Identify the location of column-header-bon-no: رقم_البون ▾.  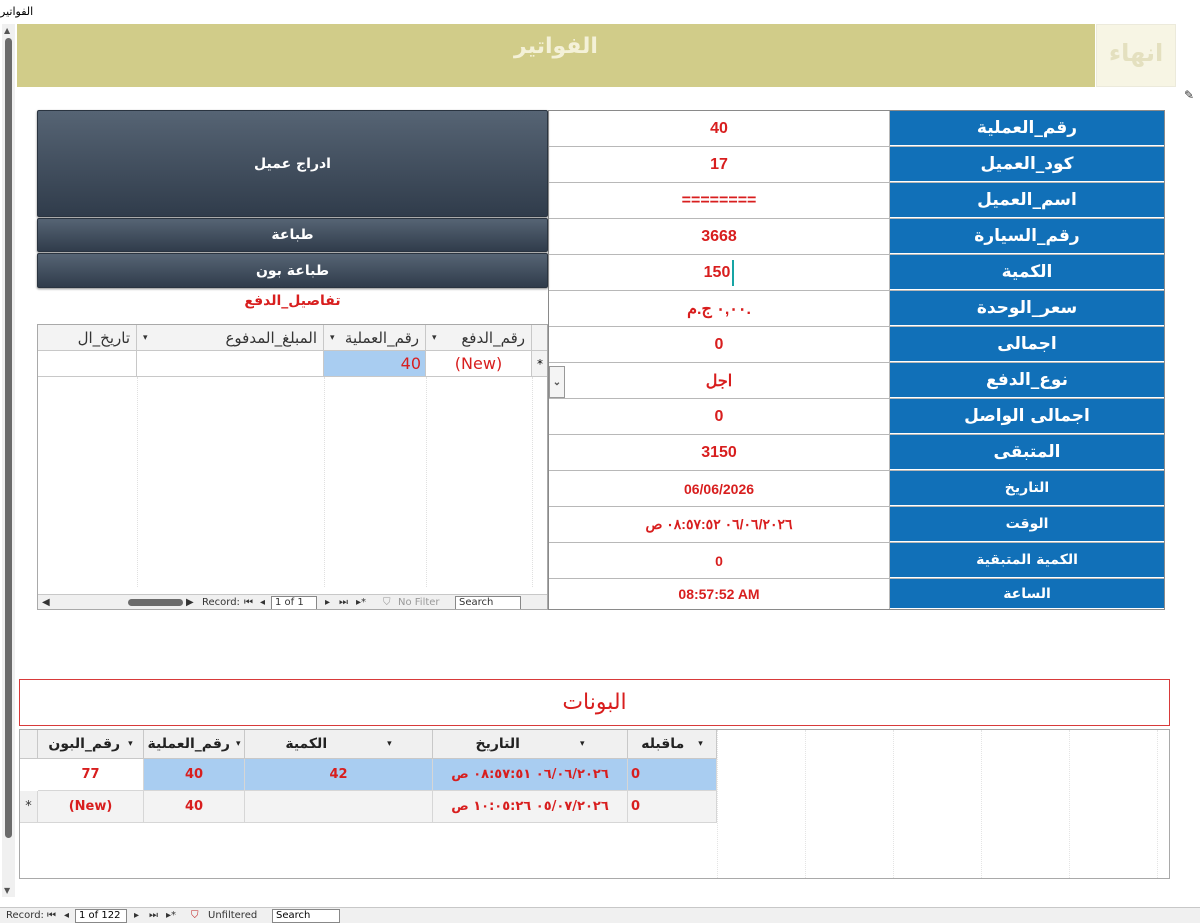
(91, 744).